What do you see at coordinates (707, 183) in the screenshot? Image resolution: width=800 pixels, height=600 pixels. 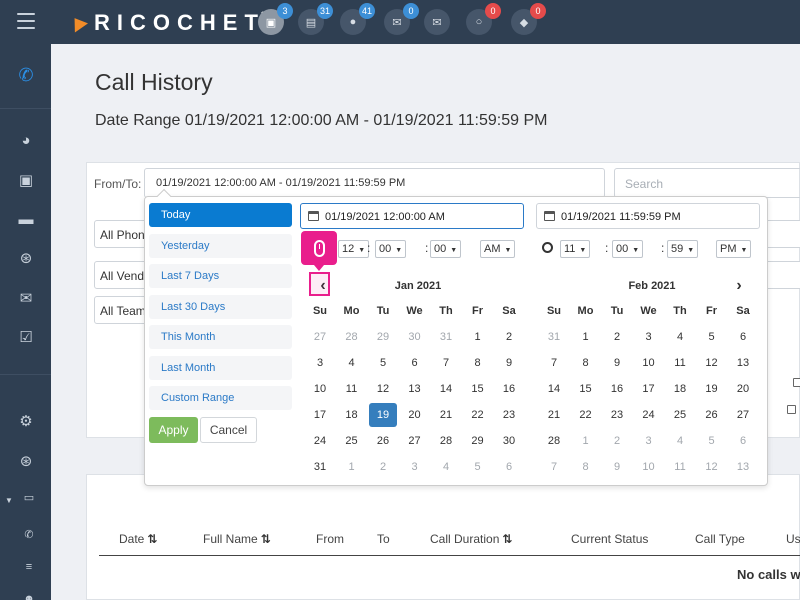 I see `search-input: Search` at bounding box center [707, 183].